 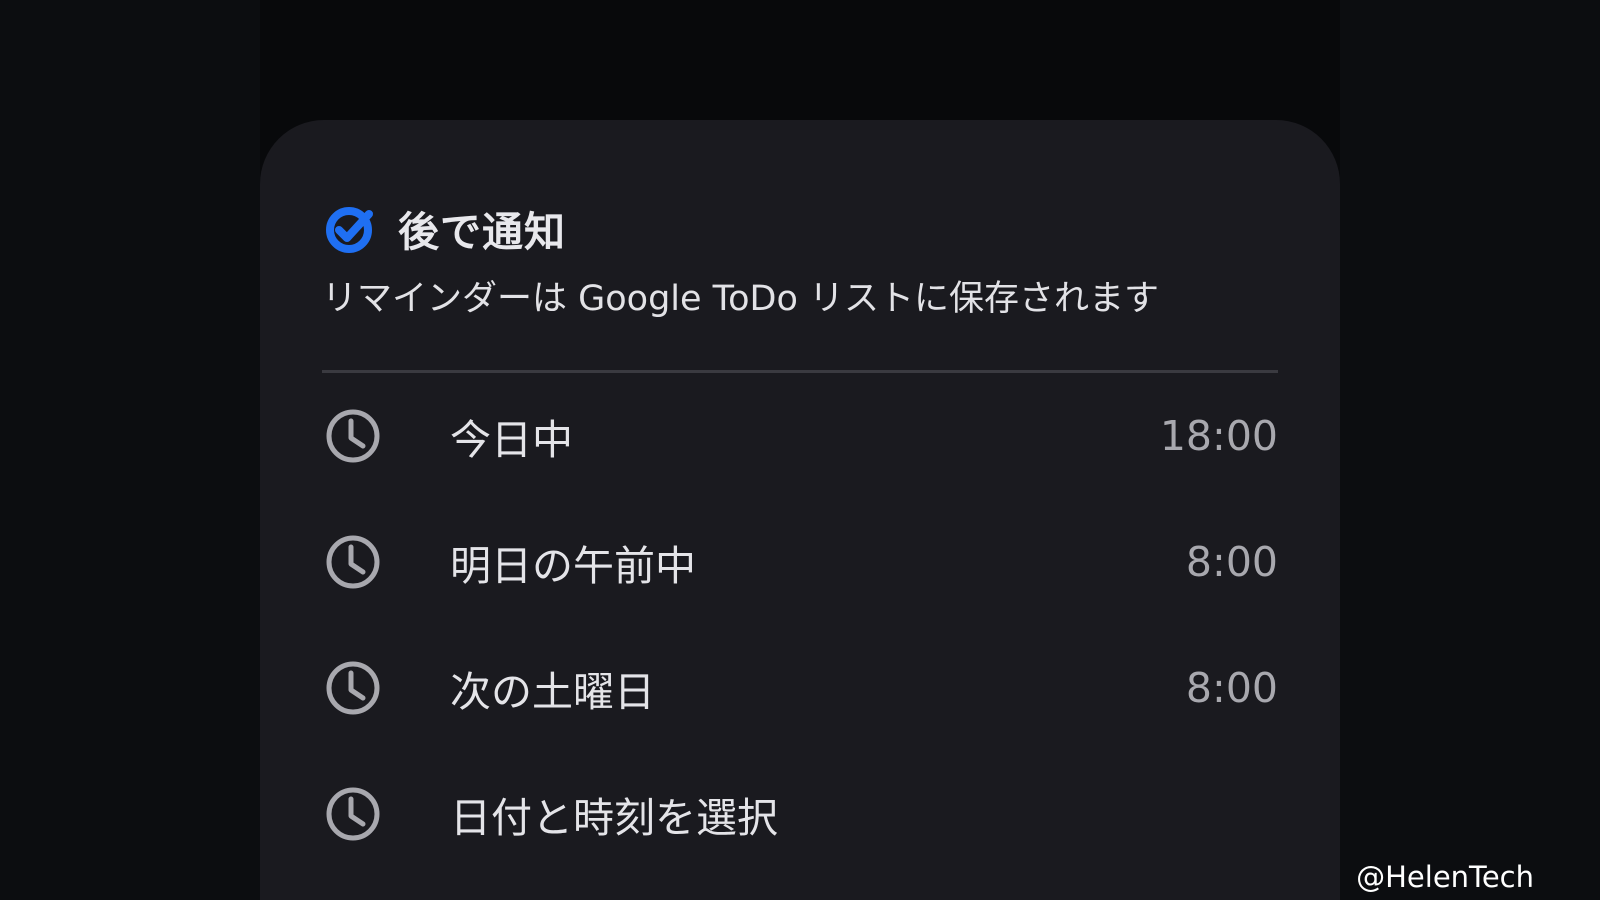 I want to click on option-next-saturday: 次の土曜日 8:00, so click(x=800, y=688).